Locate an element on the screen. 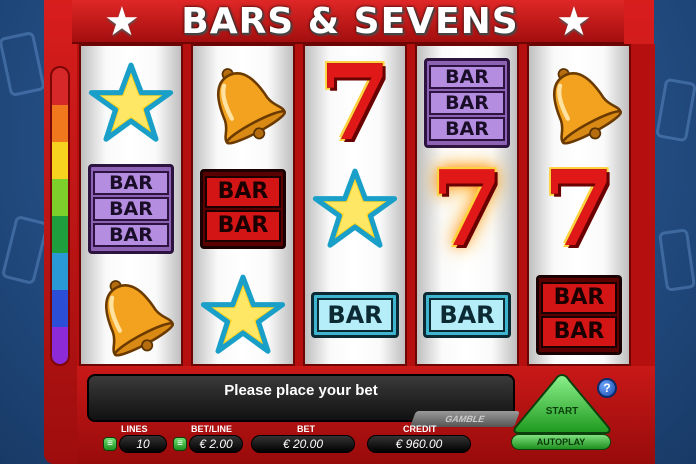 The height and width of the screenshot is (464, 696). reel-1: BAR BAR BAR is located at coordinates (131, 205).